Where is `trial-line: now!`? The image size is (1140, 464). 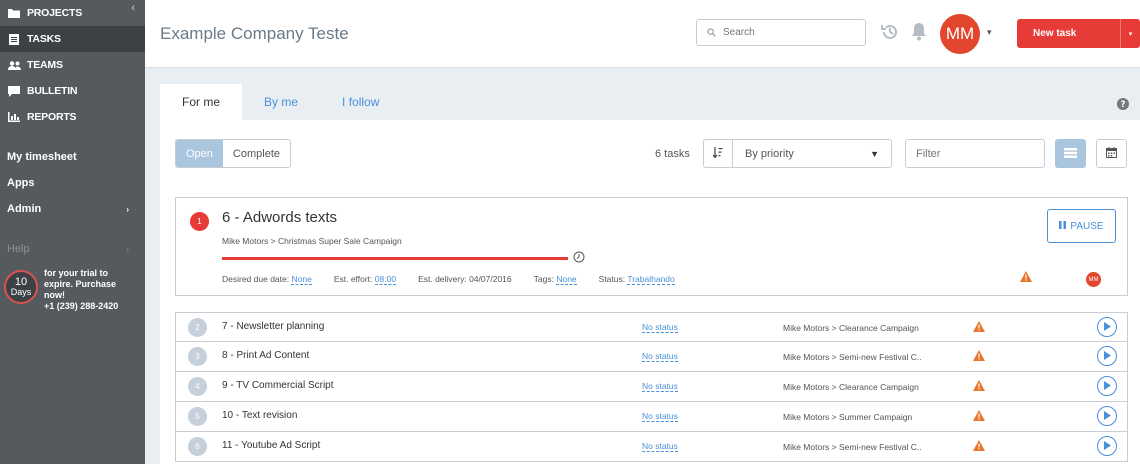 trial-line: now! is located at coordinates (54, 295).